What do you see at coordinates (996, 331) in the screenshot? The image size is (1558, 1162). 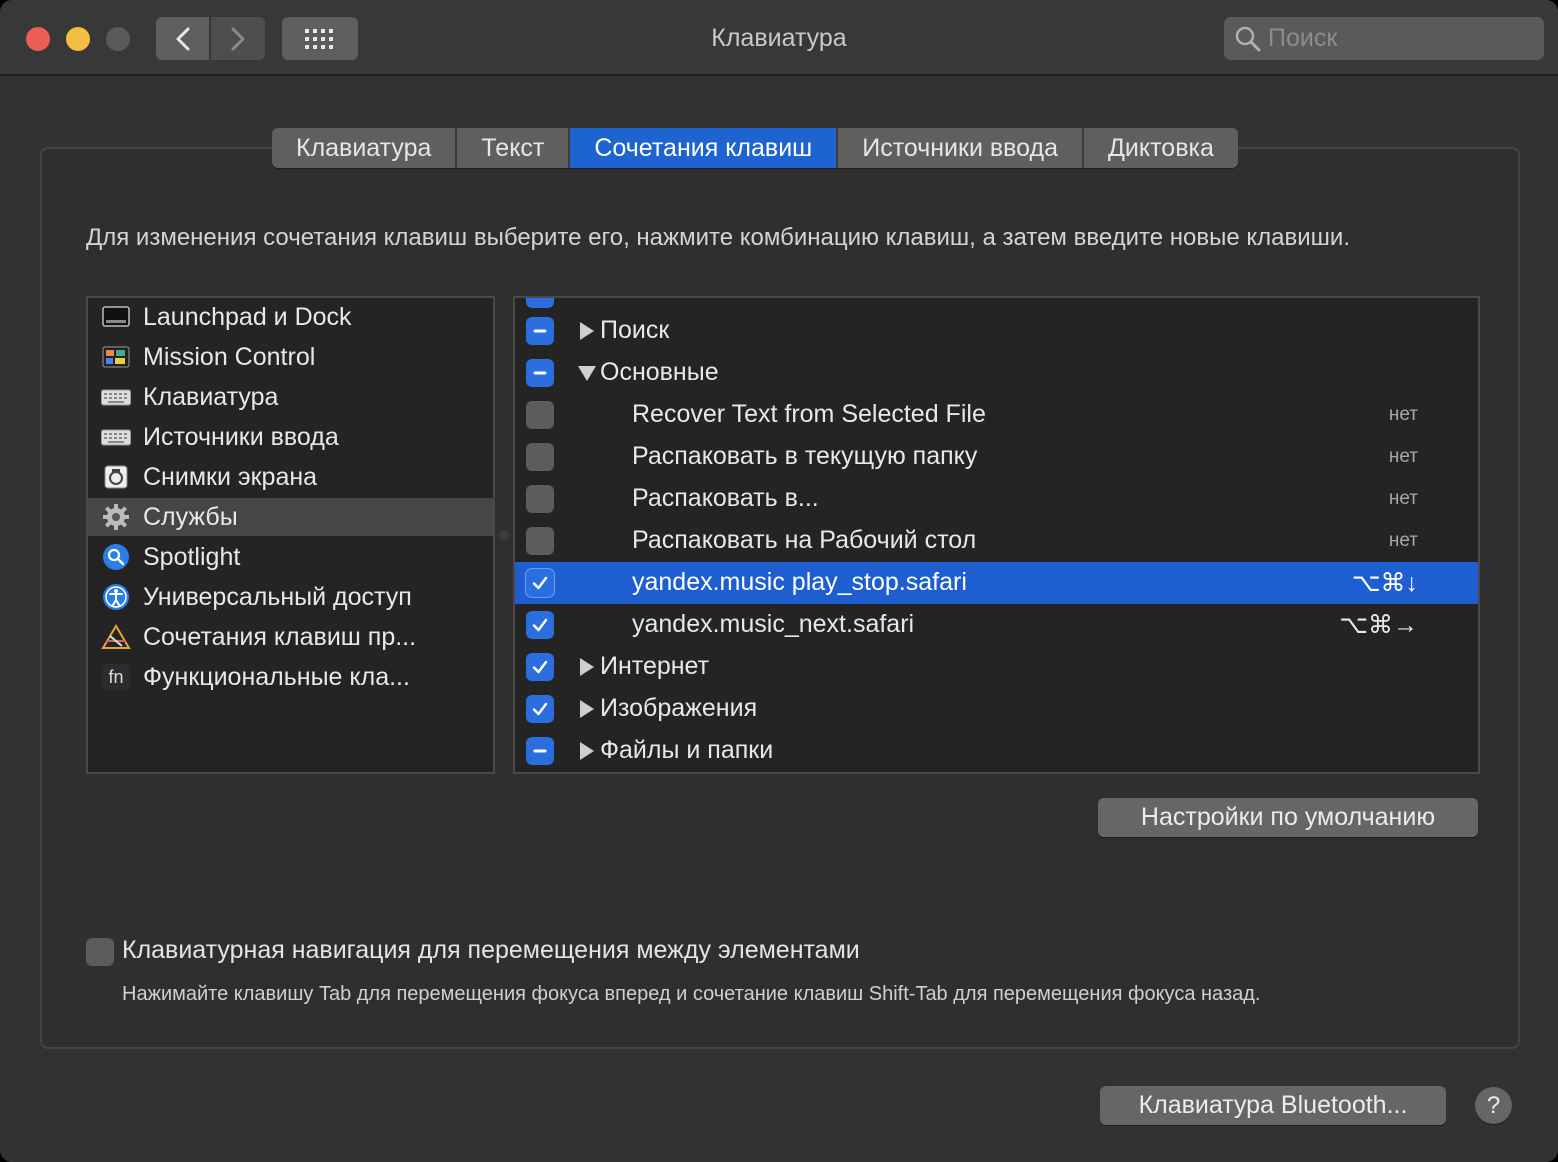 I see `shortcut-group-search: Поиск` at bounding box center [996, 331].